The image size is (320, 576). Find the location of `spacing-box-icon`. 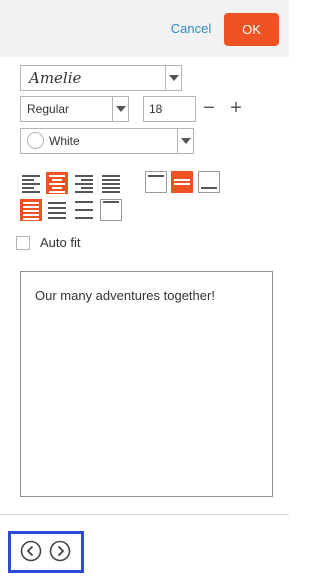

spacing-box-icon is located at coordinates (111, 202).